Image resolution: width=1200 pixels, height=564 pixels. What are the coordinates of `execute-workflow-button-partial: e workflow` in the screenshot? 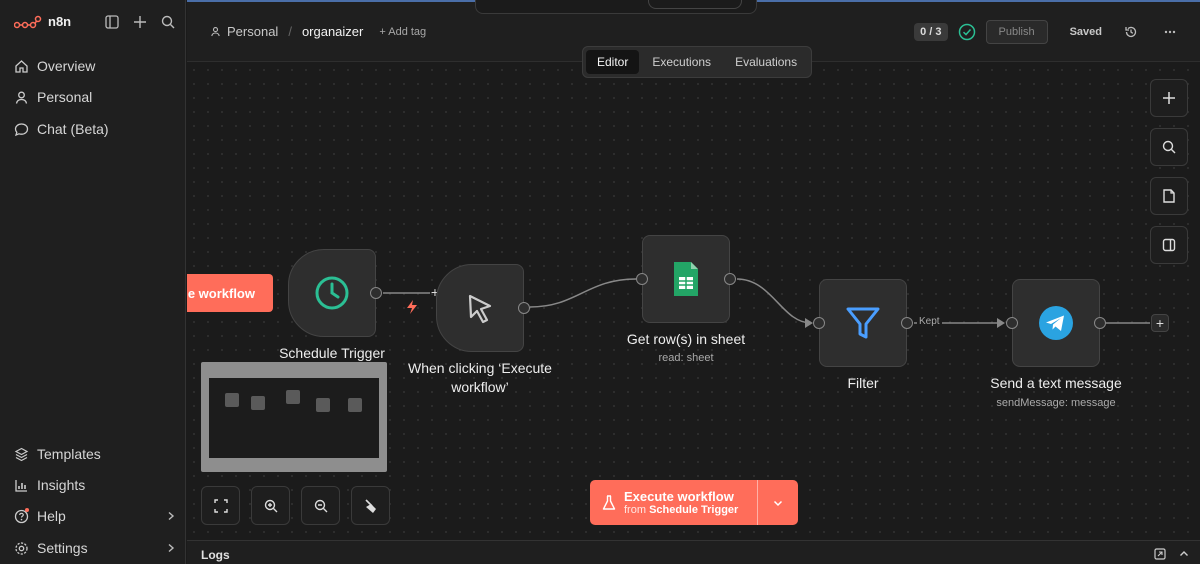 It's located at (230, 293).